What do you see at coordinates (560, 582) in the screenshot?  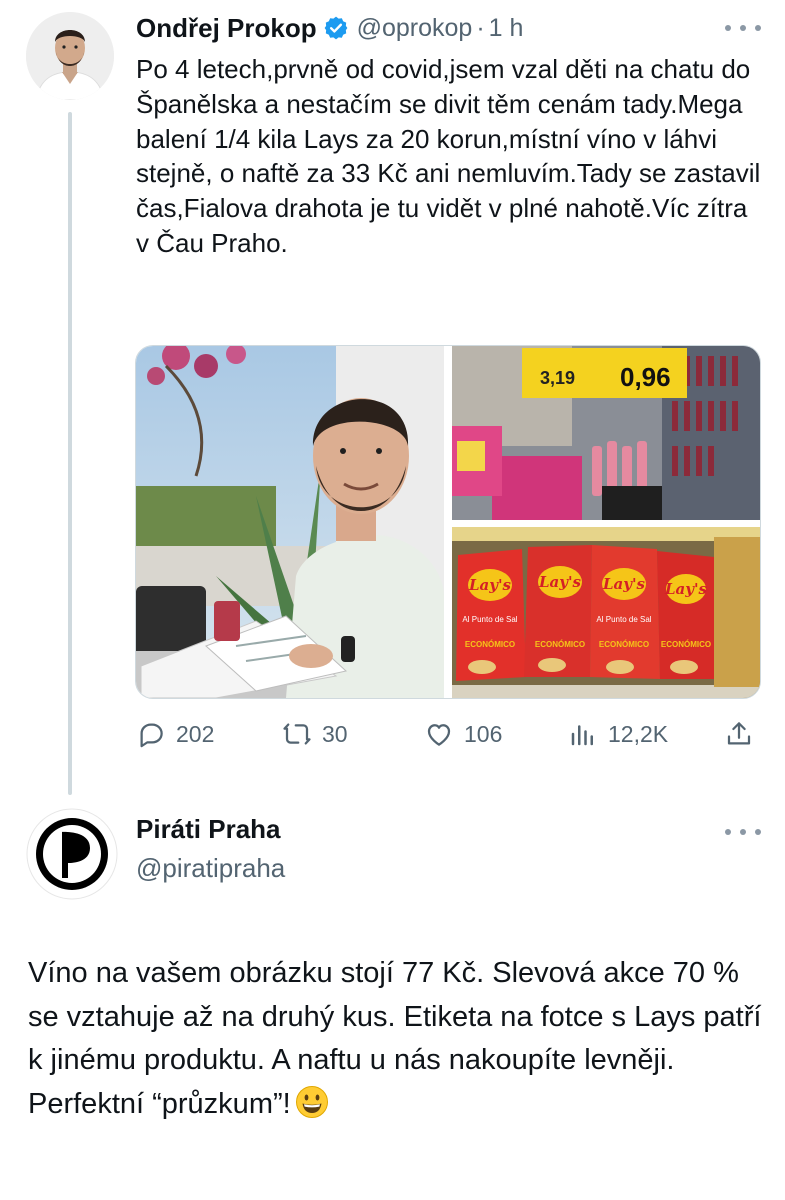 I see `lays-logo-2: Lay's` at bounding box center [560, 582].